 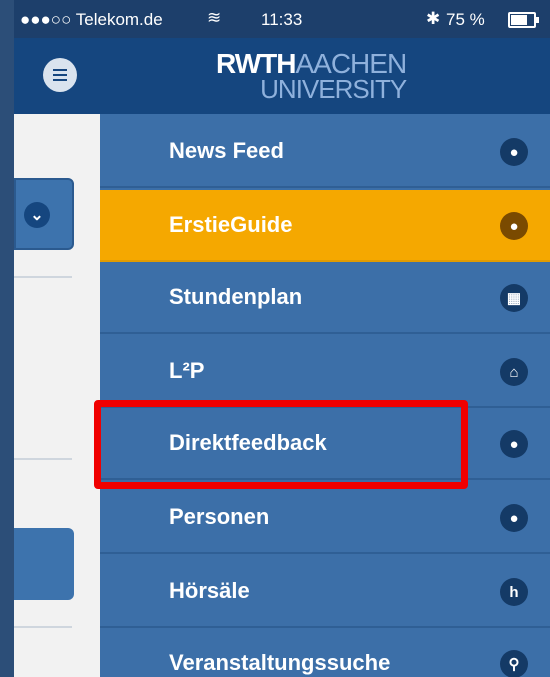 I want to click on menu-item-l2p: L²P ⌂, so click(x=325, y=372).